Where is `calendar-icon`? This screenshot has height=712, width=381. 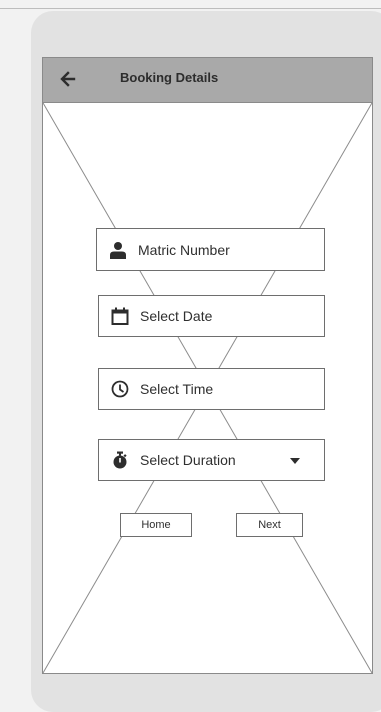 calendar-icon is located at coordinates (120, 316).